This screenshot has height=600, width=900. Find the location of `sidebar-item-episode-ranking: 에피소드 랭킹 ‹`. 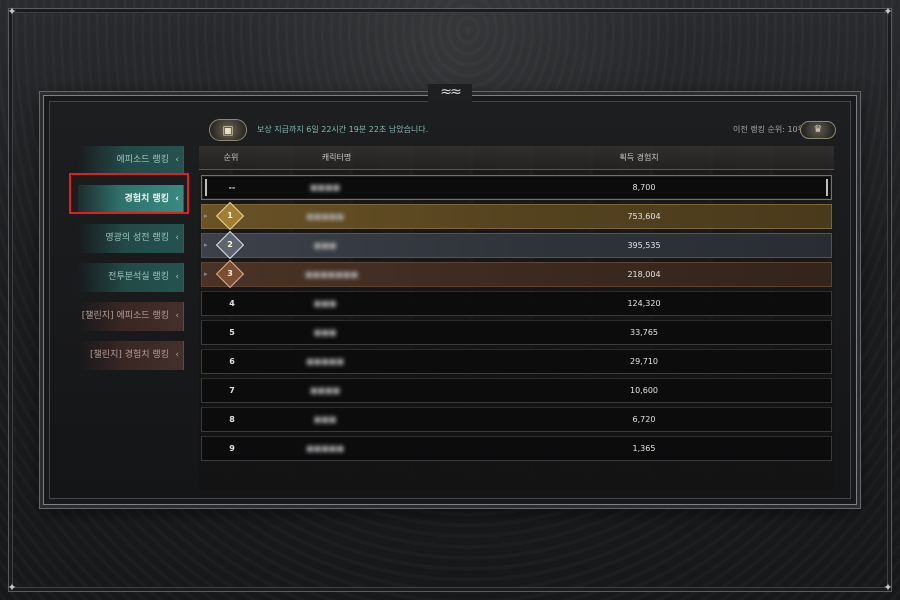

sidebar-item-episode-ranking: 에피소드 랭킹 ‹ is located at coordinates (131, 160).